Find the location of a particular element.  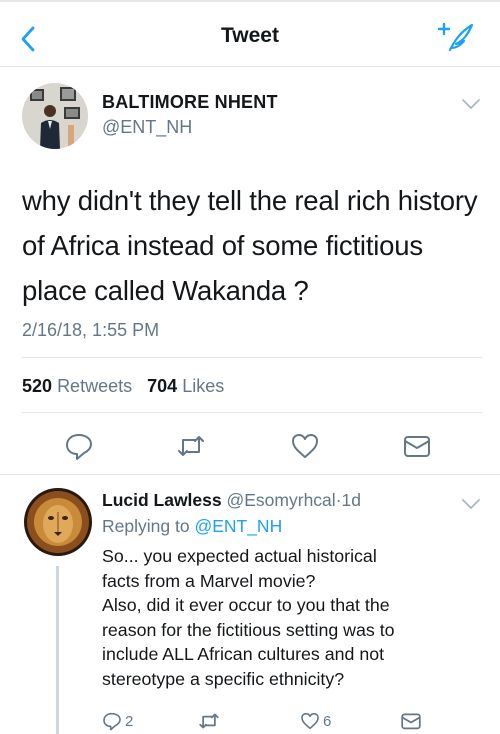

tweet-text-line: place called Wakanda ? is located at coordinates (165, 290).